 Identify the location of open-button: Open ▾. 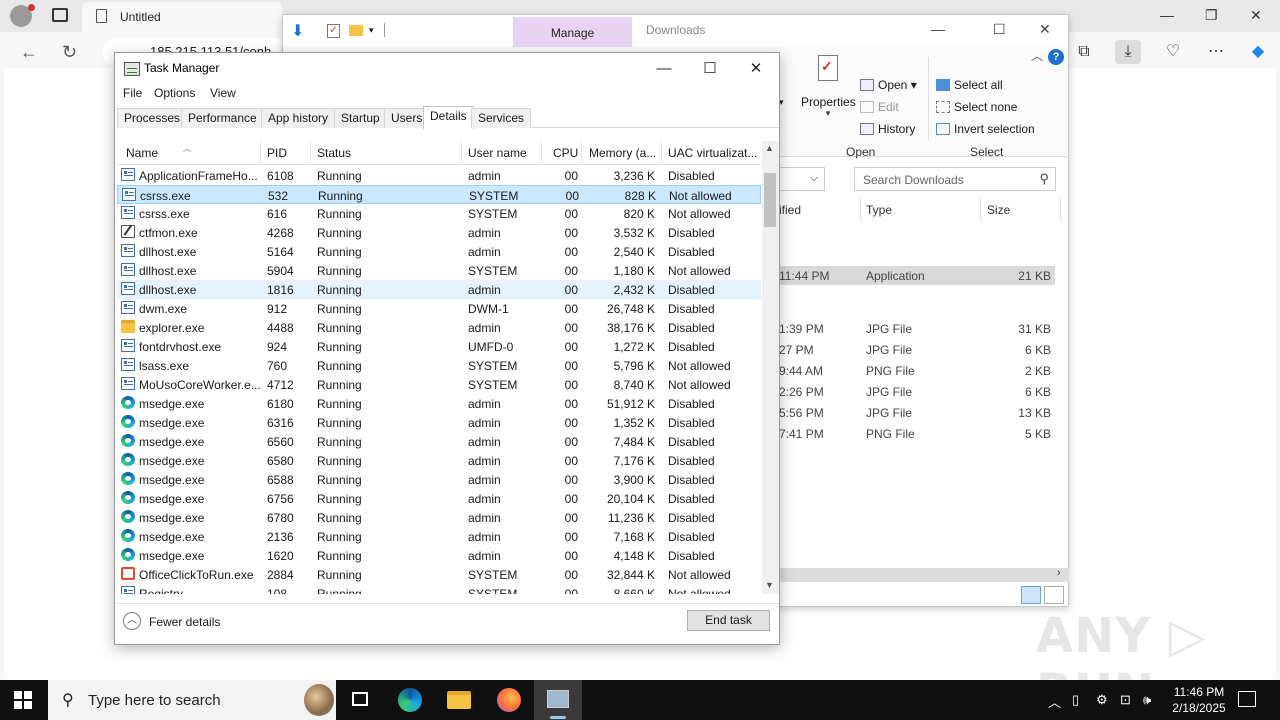
(888, 85).